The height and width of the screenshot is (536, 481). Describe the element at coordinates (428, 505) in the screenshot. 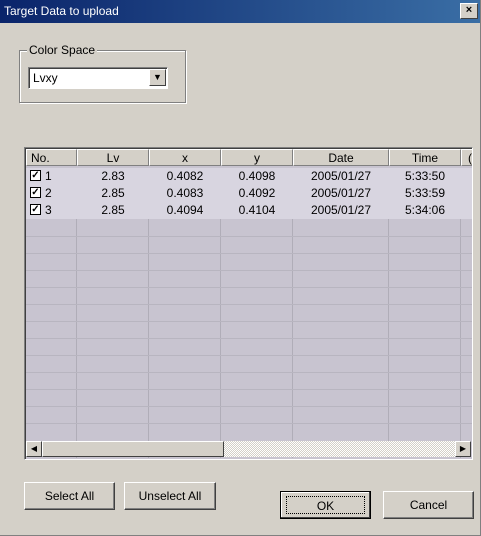

I see `cancel-button: Cancel` at that location.